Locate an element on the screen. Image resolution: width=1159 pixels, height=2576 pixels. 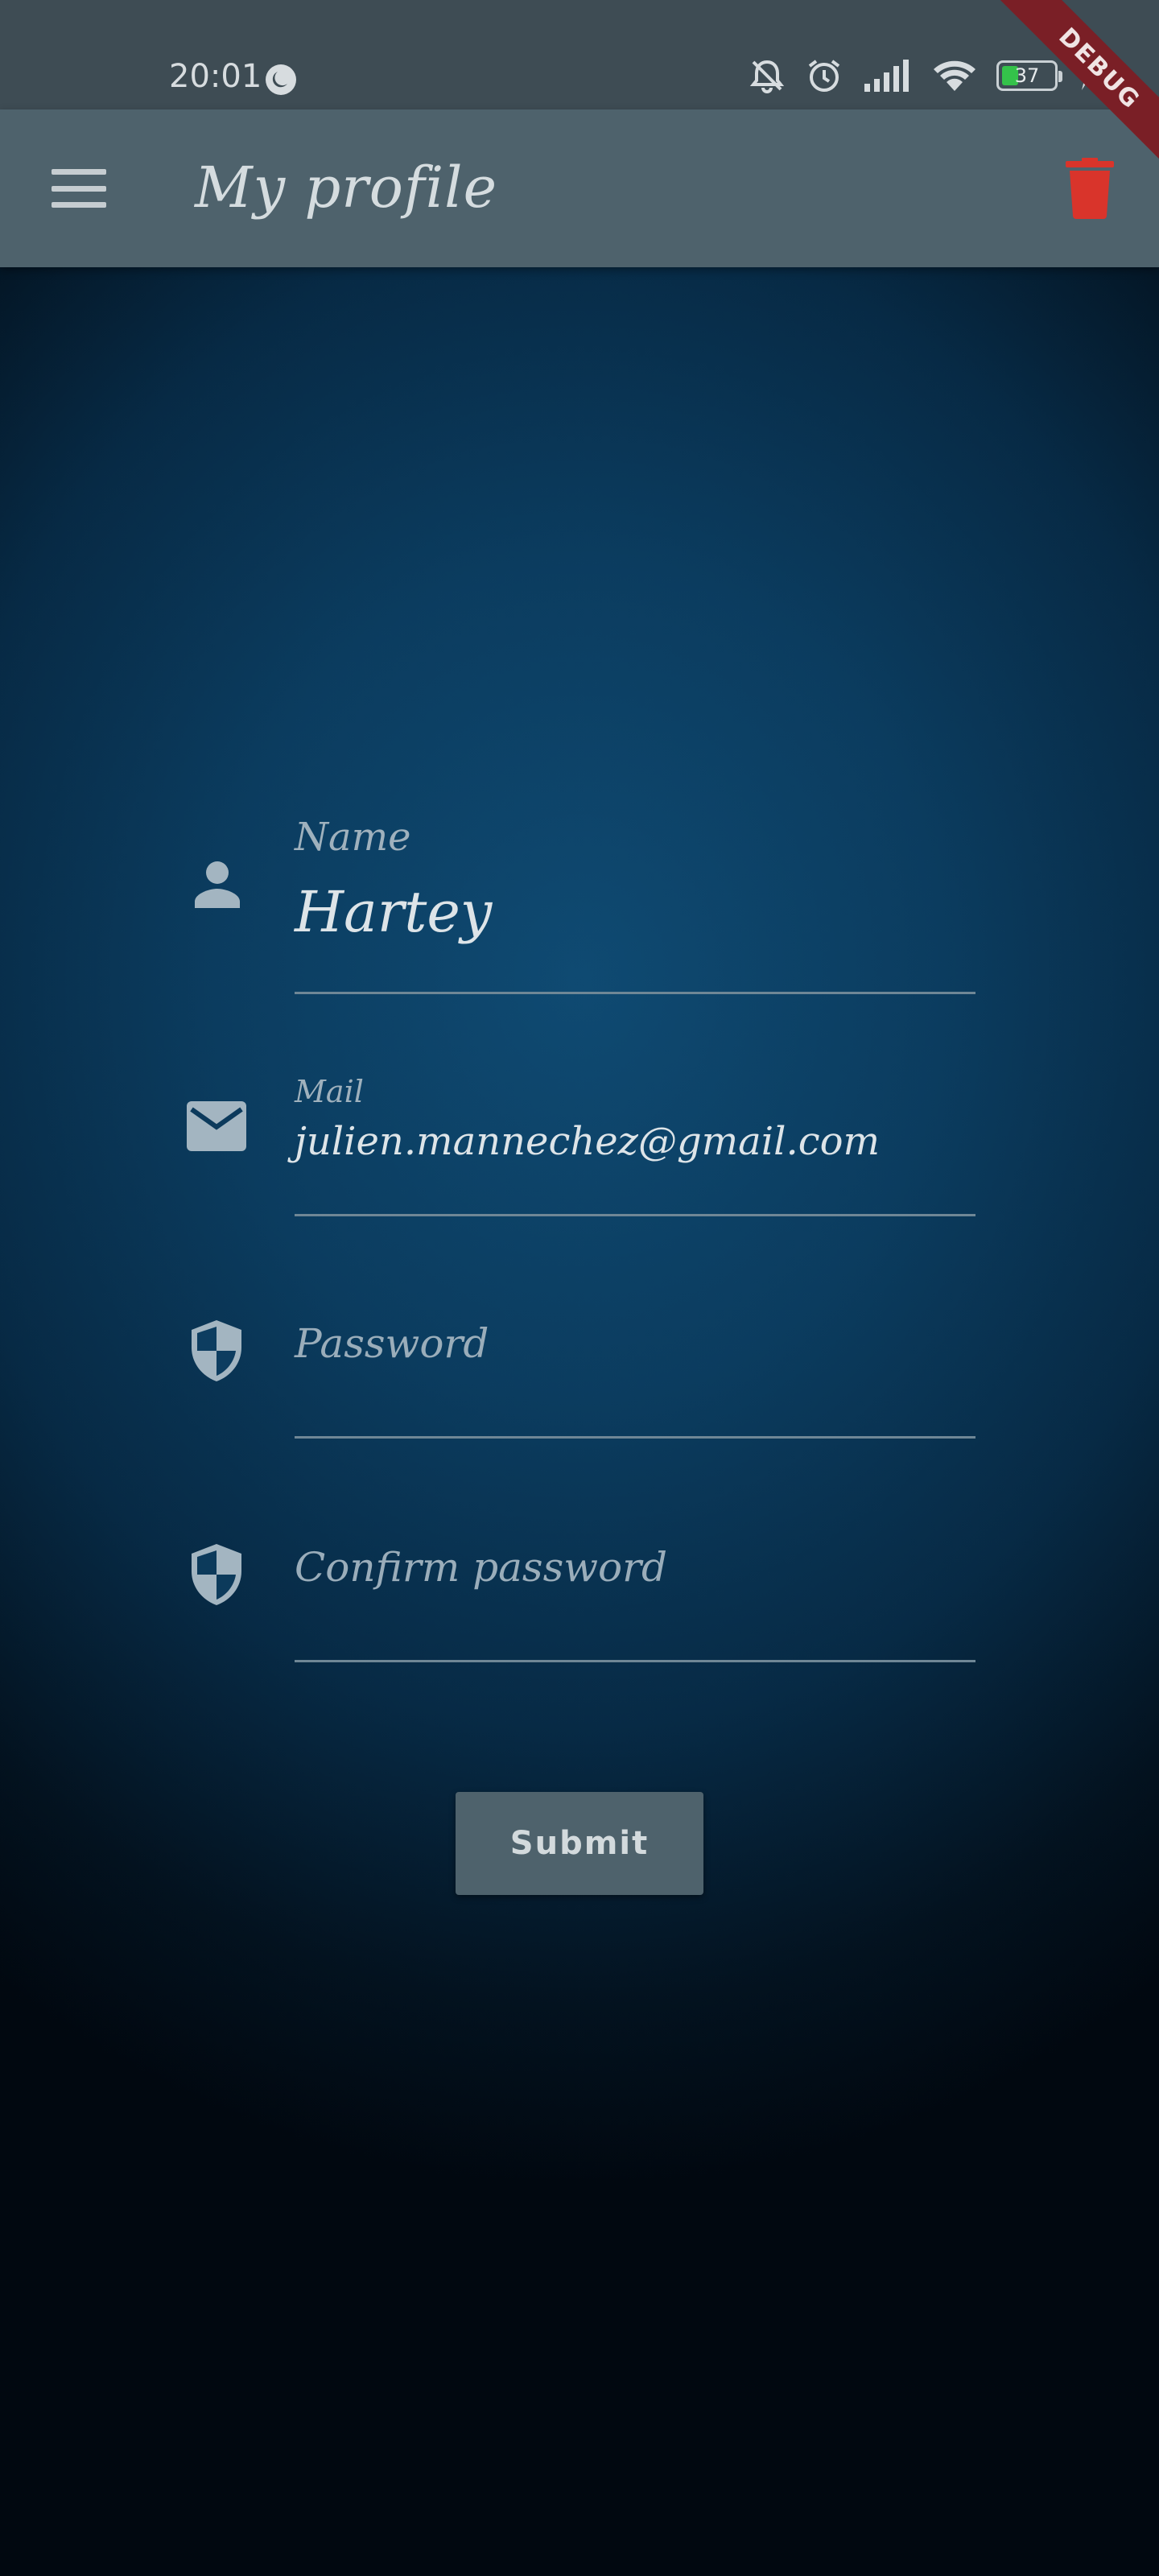
name-field: Name Hartey is located at coordinates (581, 901).